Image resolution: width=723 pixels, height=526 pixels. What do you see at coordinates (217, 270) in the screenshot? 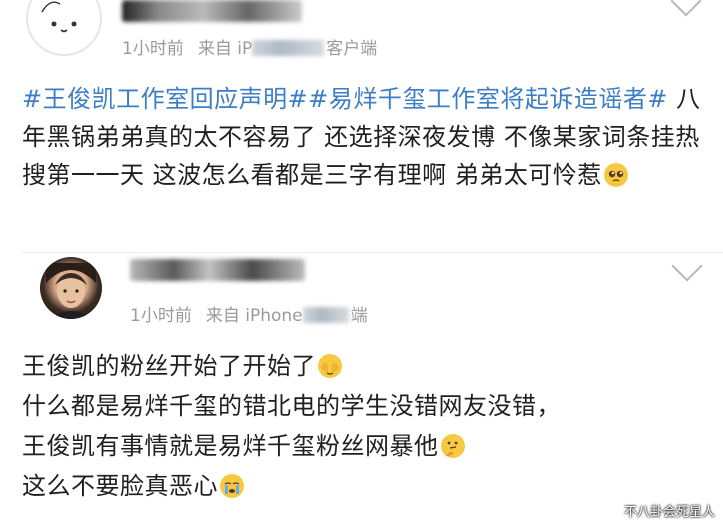
I see `username-2-blurred` at bounding box center [217, 270].